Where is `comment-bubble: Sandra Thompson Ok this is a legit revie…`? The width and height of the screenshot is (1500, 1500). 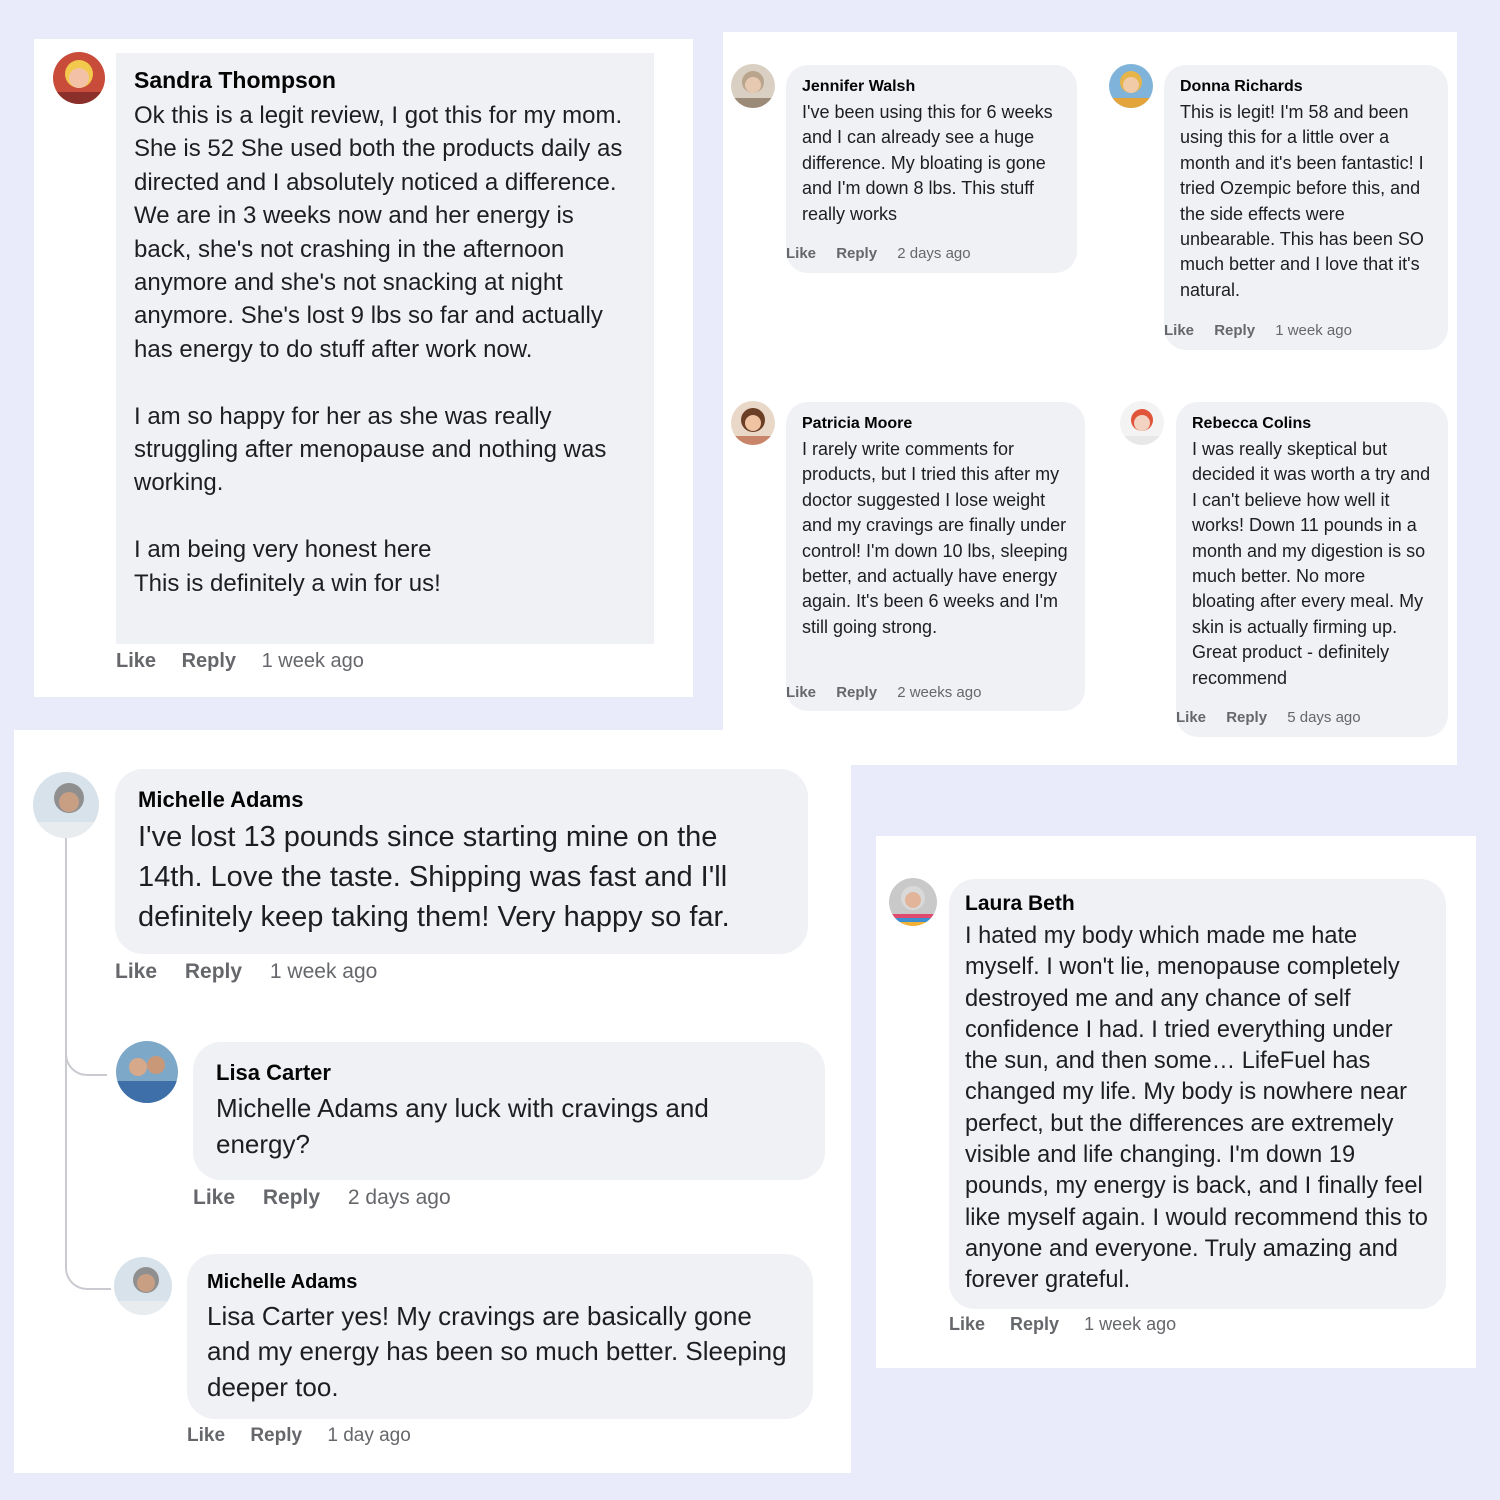
comment-bubble: Sandra Thompson Ok this is a legit revie… is located at coordinates (385, 348).